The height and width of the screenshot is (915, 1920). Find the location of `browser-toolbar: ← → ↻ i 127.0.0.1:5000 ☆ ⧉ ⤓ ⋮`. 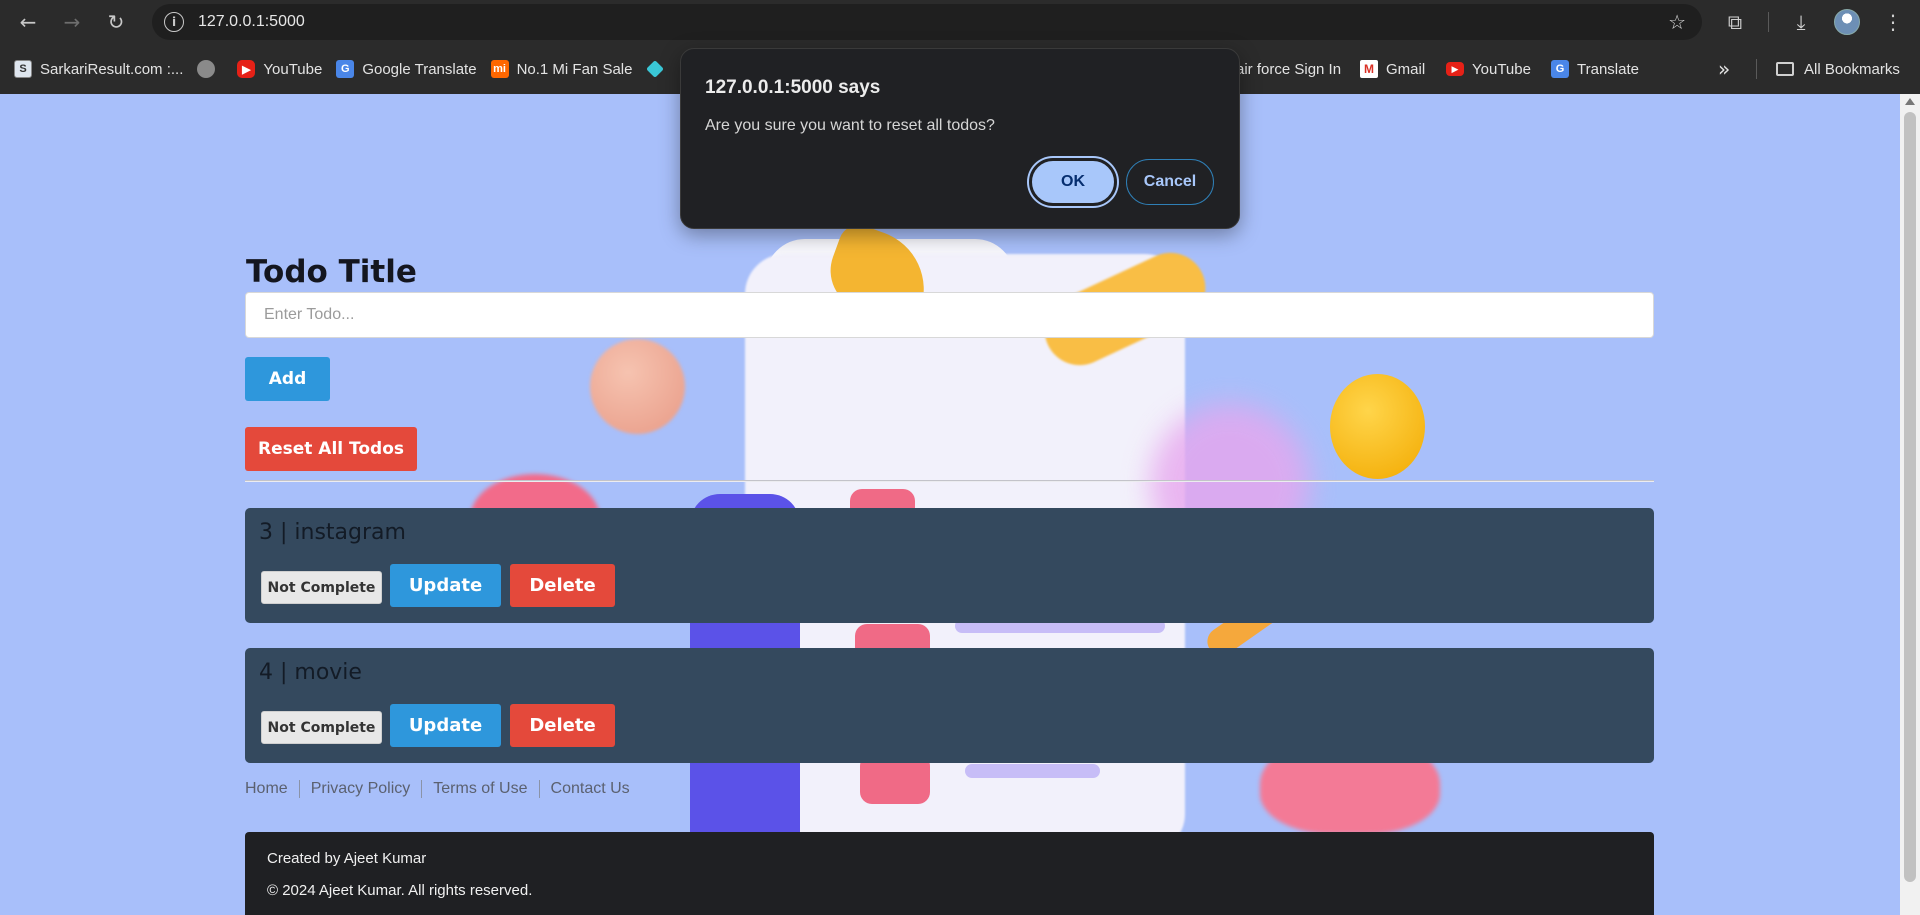

browser-toolbar: ← → ↻ i 127.0.0.1:5000 ☆ ⧉ ⤓ ⋮ is located at coordinates (960, 22).